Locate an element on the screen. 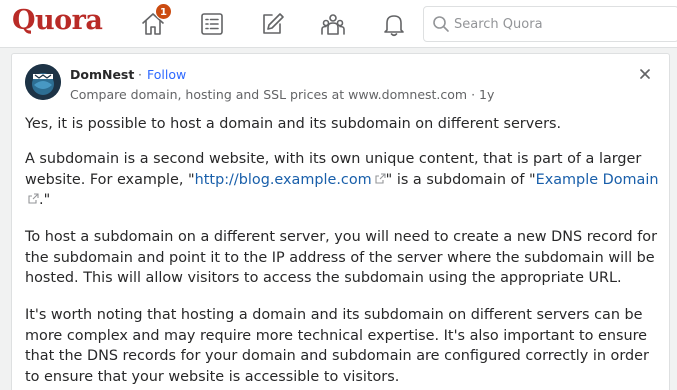 This screenshot has width=677, height=390. search-input is located at coordinates (564, 24).